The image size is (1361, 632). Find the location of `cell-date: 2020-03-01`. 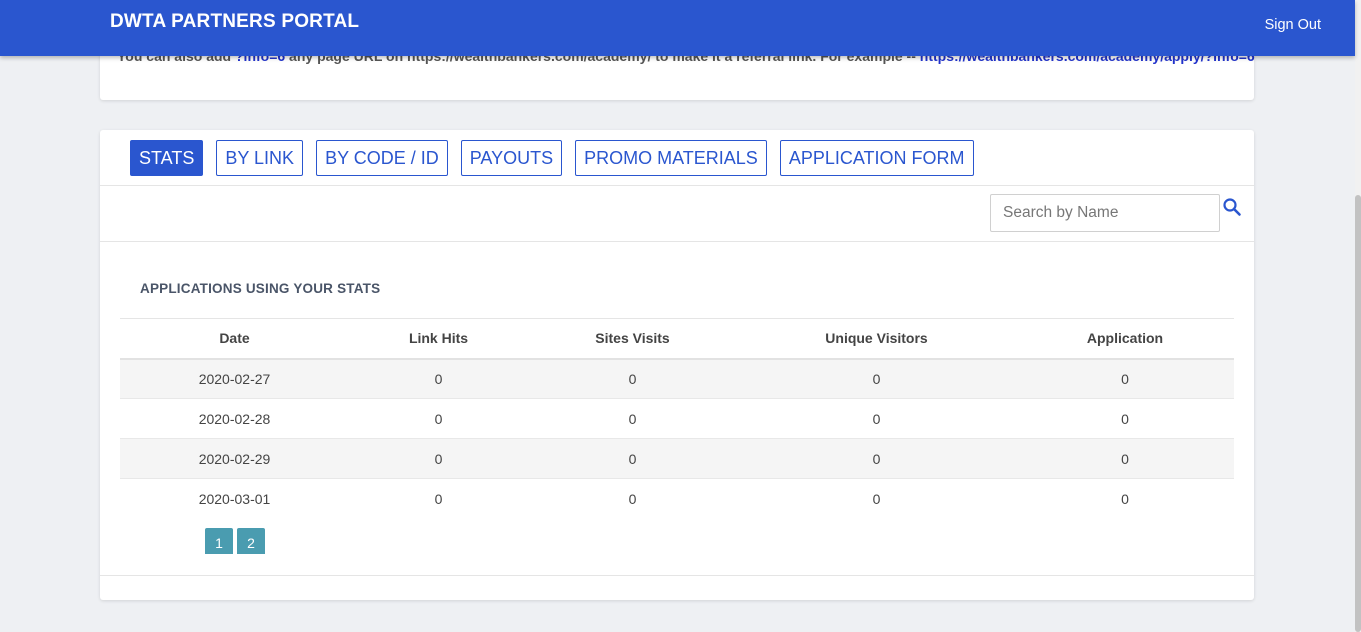

cell-date: 2020-03-01 is located at coordinates (234, 498).